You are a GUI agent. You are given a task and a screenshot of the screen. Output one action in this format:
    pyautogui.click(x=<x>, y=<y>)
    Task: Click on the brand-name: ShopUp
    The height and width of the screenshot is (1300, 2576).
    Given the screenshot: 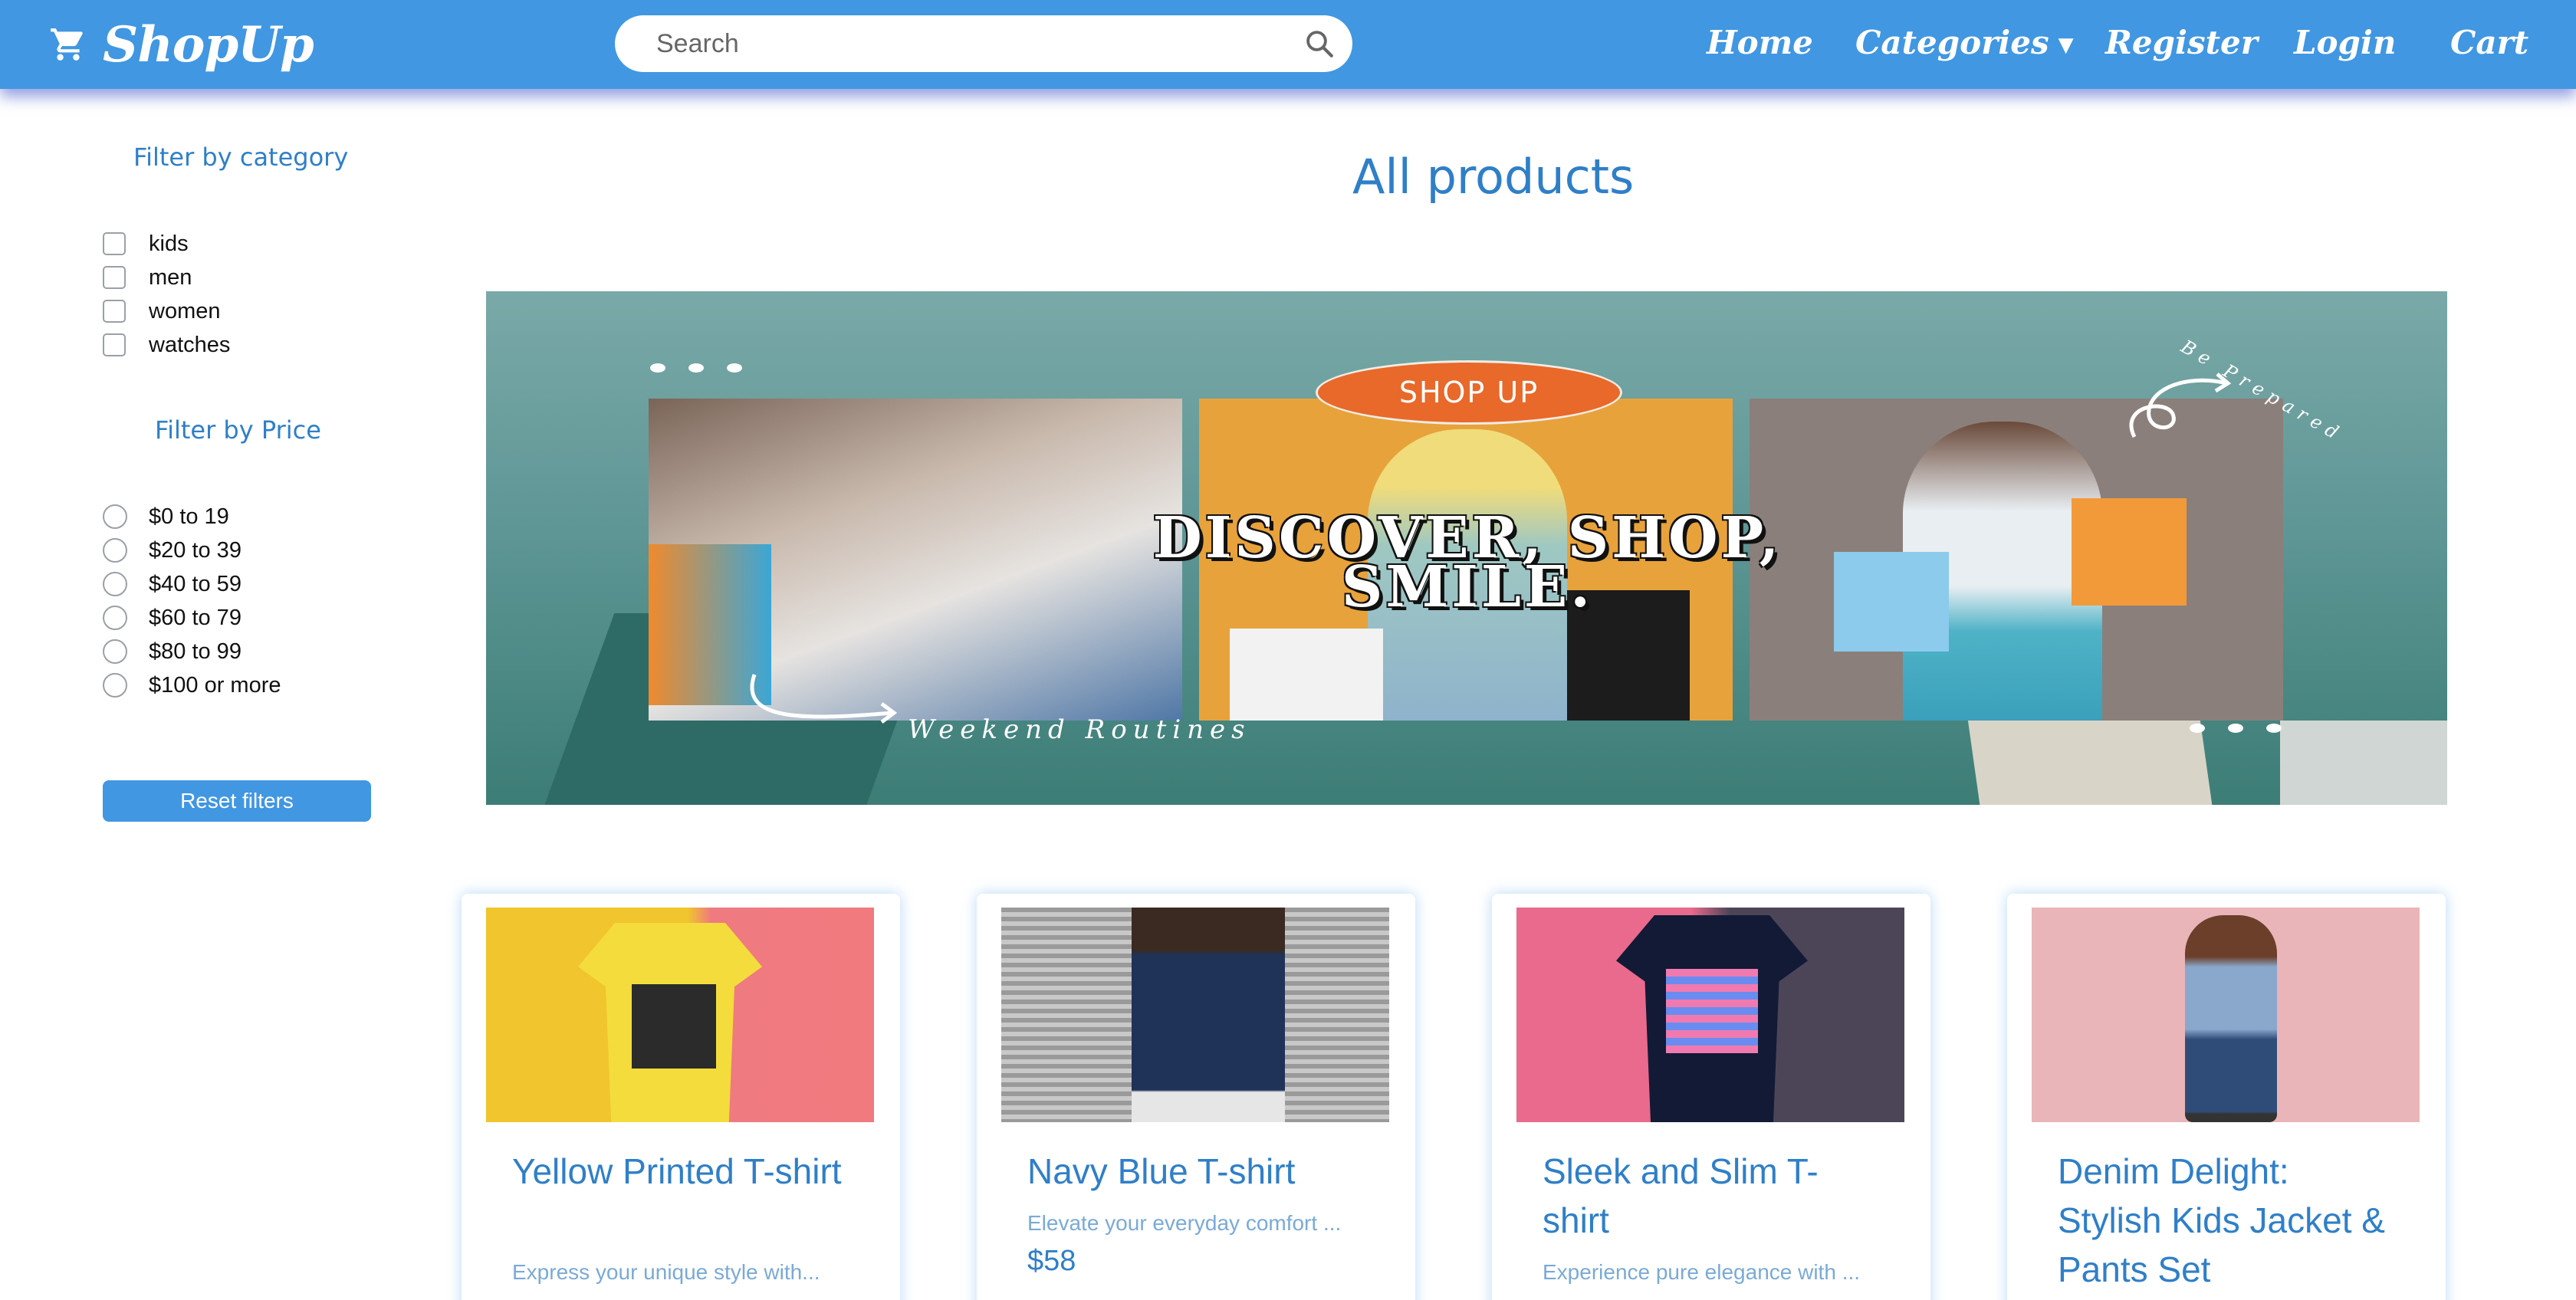 What is the action you would take?
    pyautogui.click(x=209, y=44)
    